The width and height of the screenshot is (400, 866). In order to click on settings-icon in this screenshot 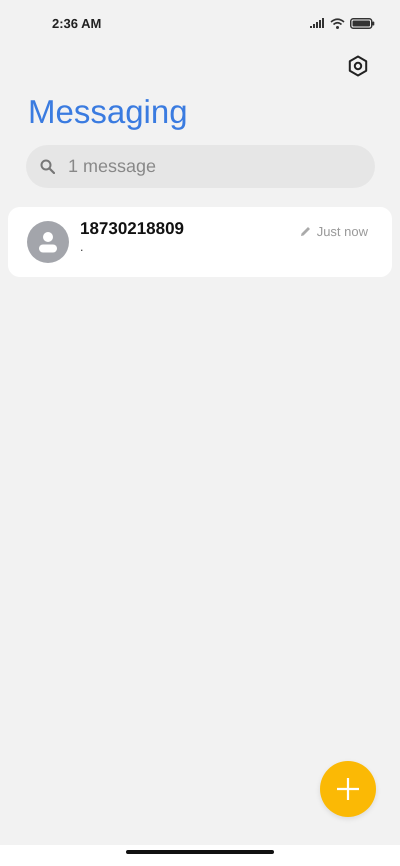, I will do `click(358, 66)`.